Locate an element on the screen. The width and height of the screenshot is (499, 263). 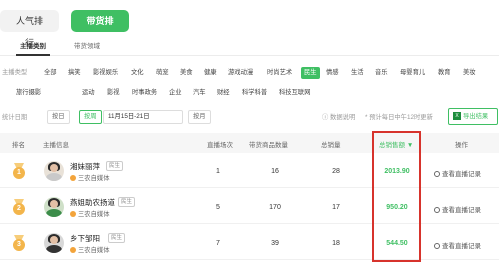
header-total-volume: 总销量 is located at coordinates (331, 144).